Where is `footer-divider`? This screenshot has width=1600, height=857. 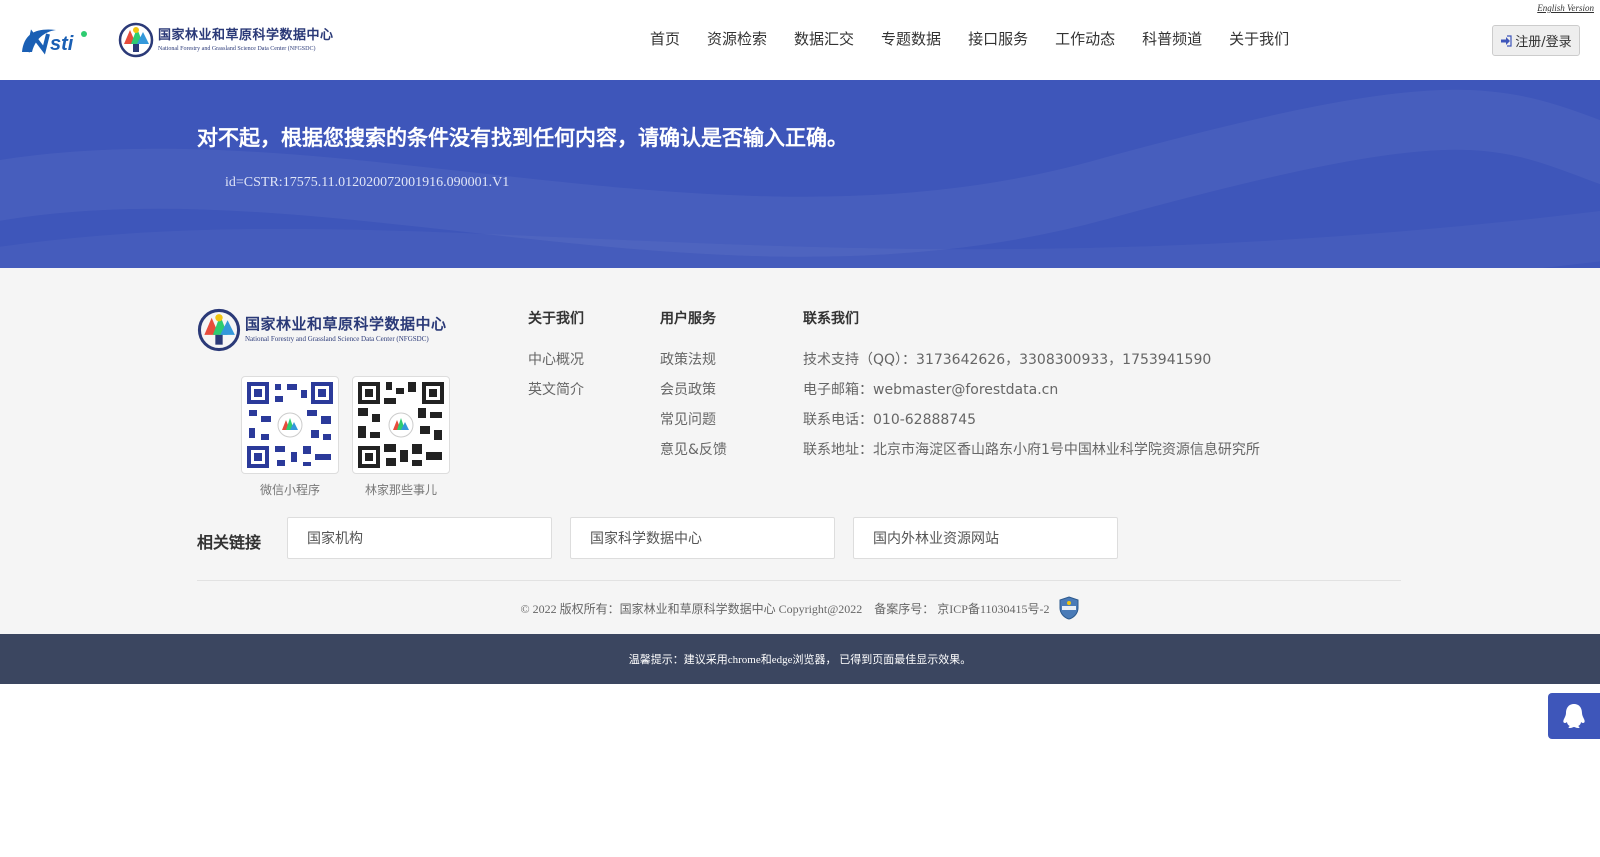
footer-divider is located at coordinates (799, 580).